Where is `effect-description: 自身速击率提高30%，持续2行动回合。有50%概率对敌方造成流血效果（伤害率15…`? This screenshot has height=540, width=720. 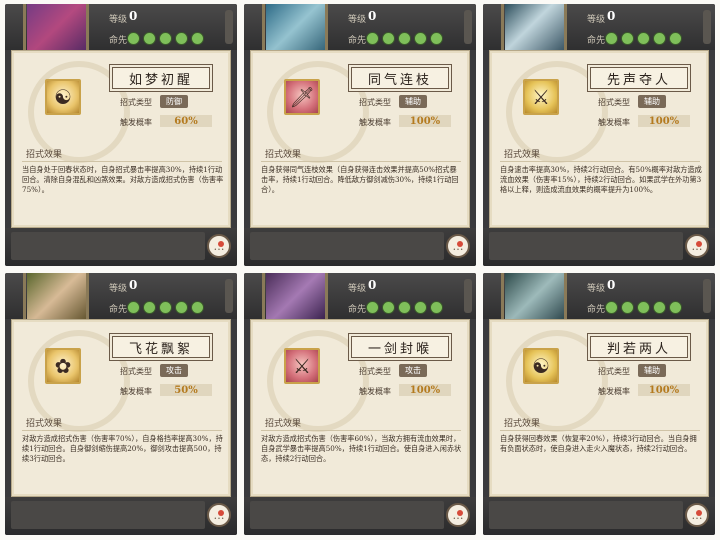
effect-description: 自身速击率提高30%，持续2行动回合。有50%概率对敌方造成流血效果（伤害率15… is located at coordinates (601, 179).